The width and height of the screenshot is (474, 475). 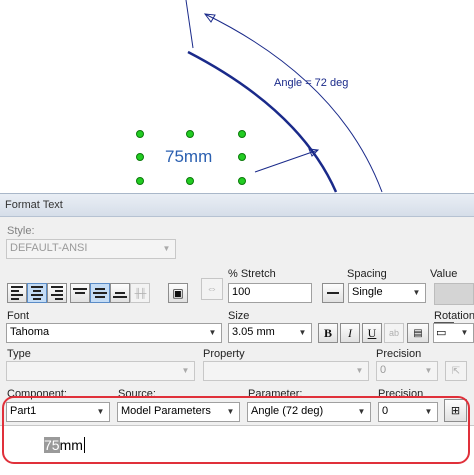 I want to click on underline-button: U, so click(x=372, y=333).